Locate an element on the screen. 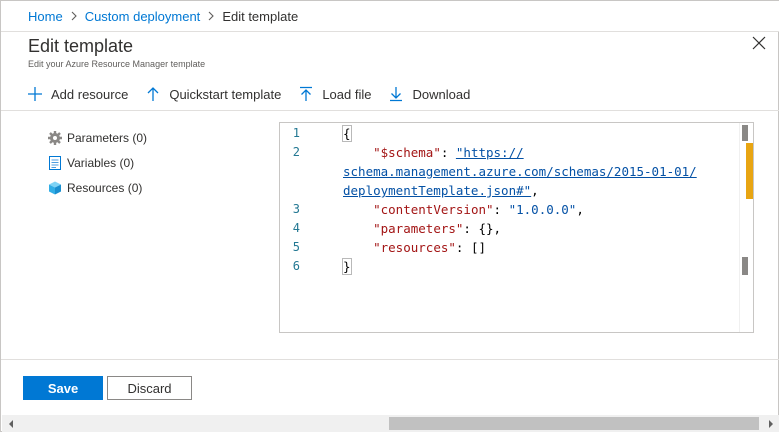  add-resource-button: Add resource is located at coordinates (77, 94).